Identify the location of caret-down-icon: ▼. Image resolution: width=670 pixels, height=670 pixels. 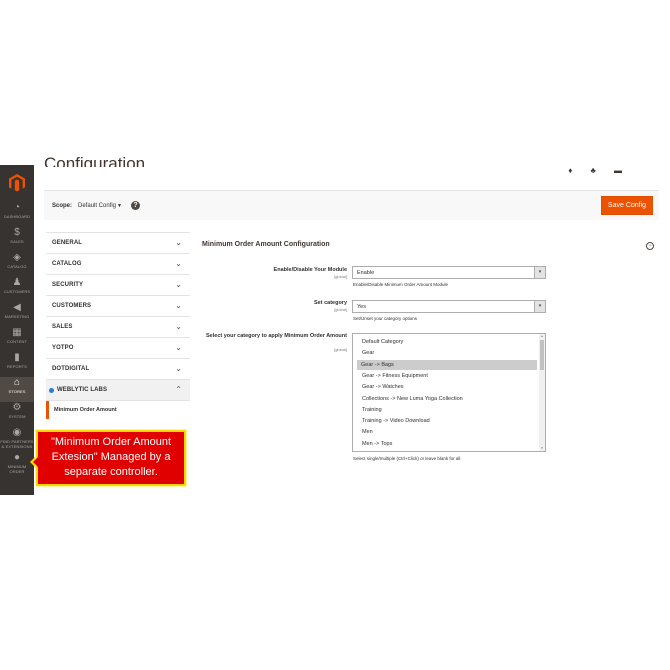
(119, 206).